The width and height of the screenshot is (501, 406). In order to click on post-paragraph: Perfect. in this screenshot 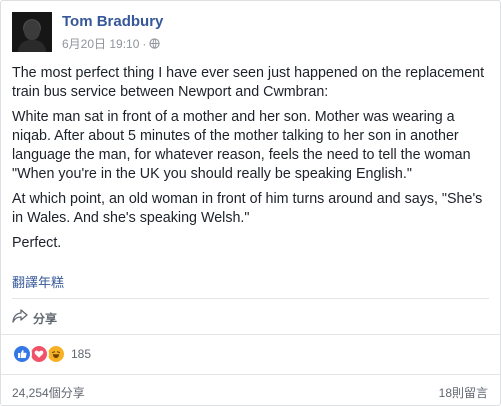, I will do `click(37, 243)`.